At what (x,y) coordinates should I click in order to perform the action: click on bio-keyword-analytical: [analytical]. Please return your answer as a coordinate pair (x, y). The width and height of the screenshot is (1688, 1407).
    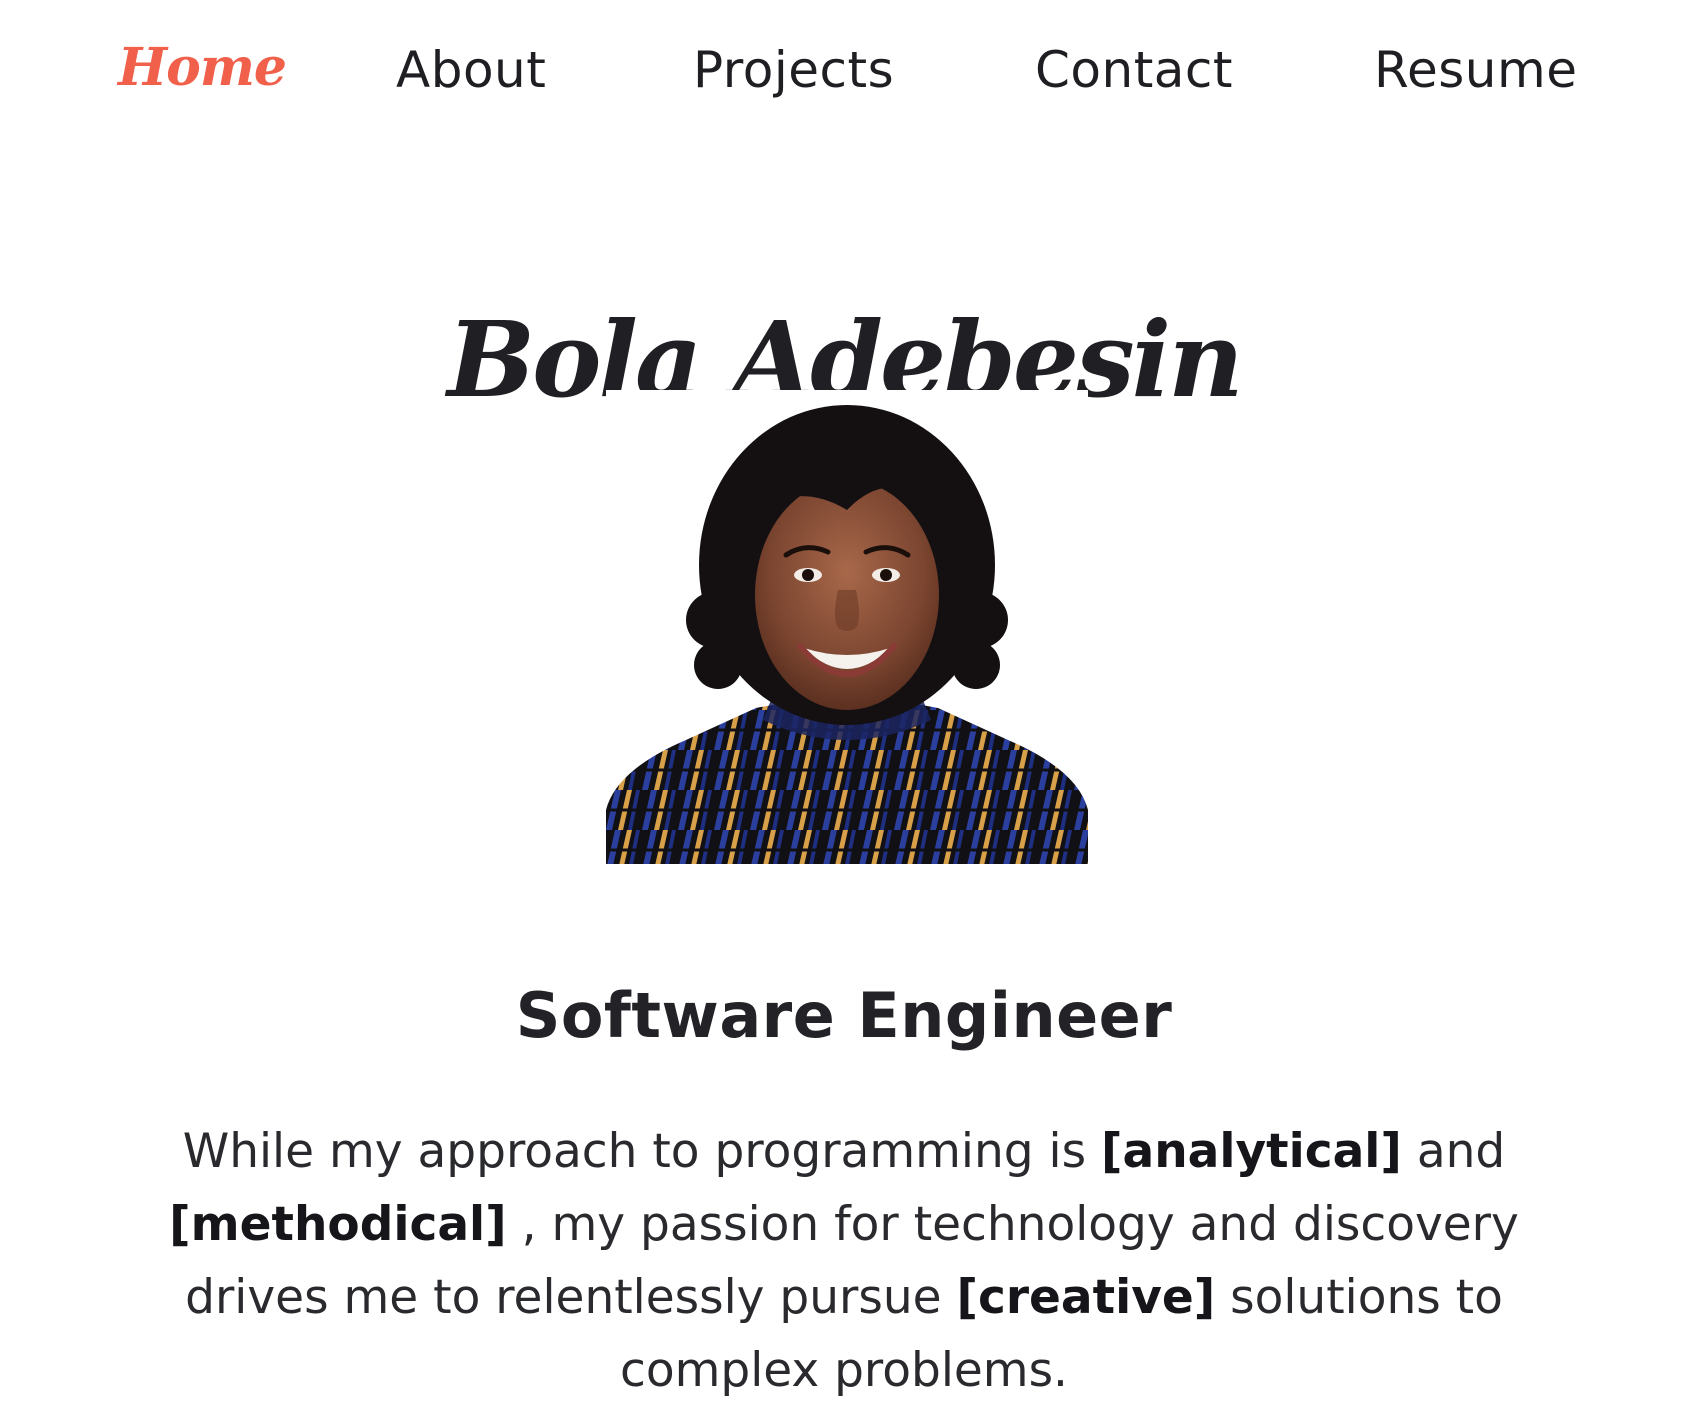
    Looking at the image, I should click on (1251, 1151).